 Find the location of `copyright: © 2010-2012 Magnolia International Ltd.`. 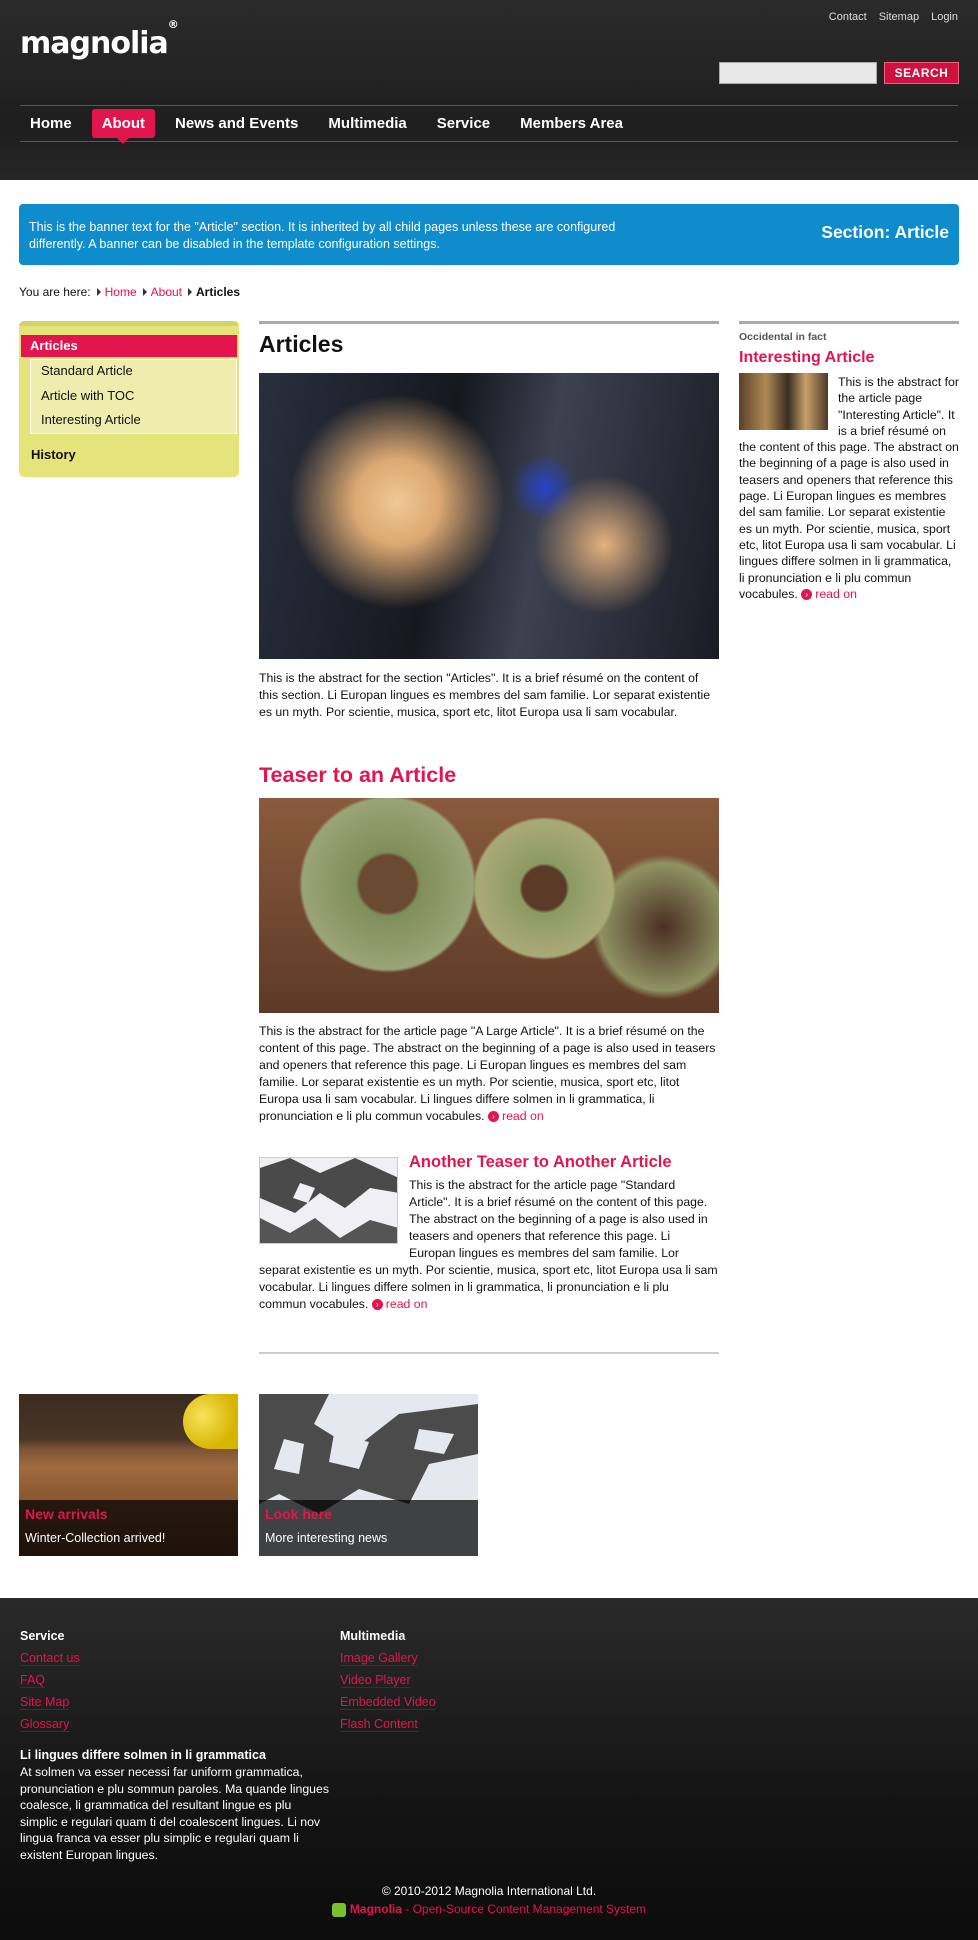

copyright: © 2010-2012 Magnolia International Ltd. is located at coordinates (489, 1891).